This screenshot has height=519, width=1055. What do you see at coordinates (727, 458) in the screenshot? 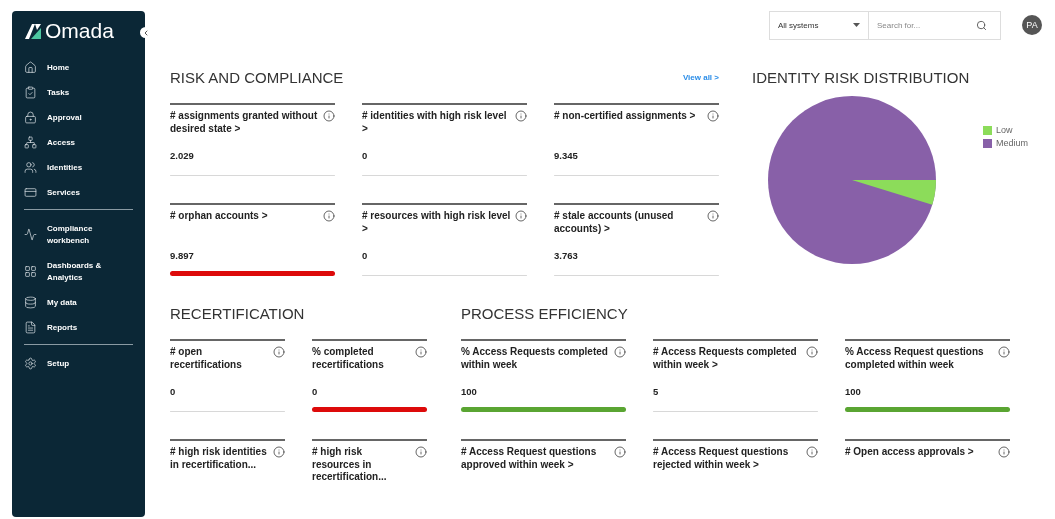
I see `metric-title: # Access Request questions rejected within week >` at bounding box center [727, 458].